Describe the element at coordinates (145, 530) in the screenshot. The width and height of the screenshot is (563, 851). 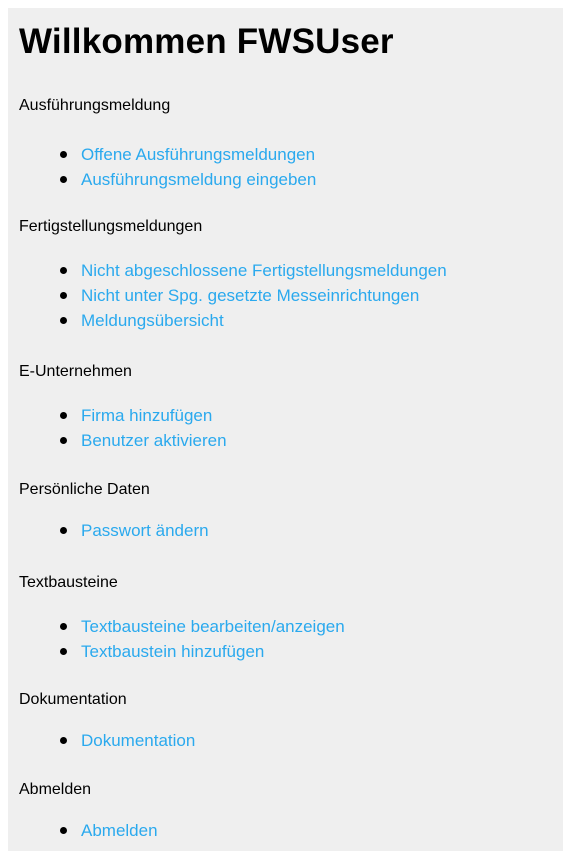
I see `link-passwort-aendern: Passwort ändern` at that location.